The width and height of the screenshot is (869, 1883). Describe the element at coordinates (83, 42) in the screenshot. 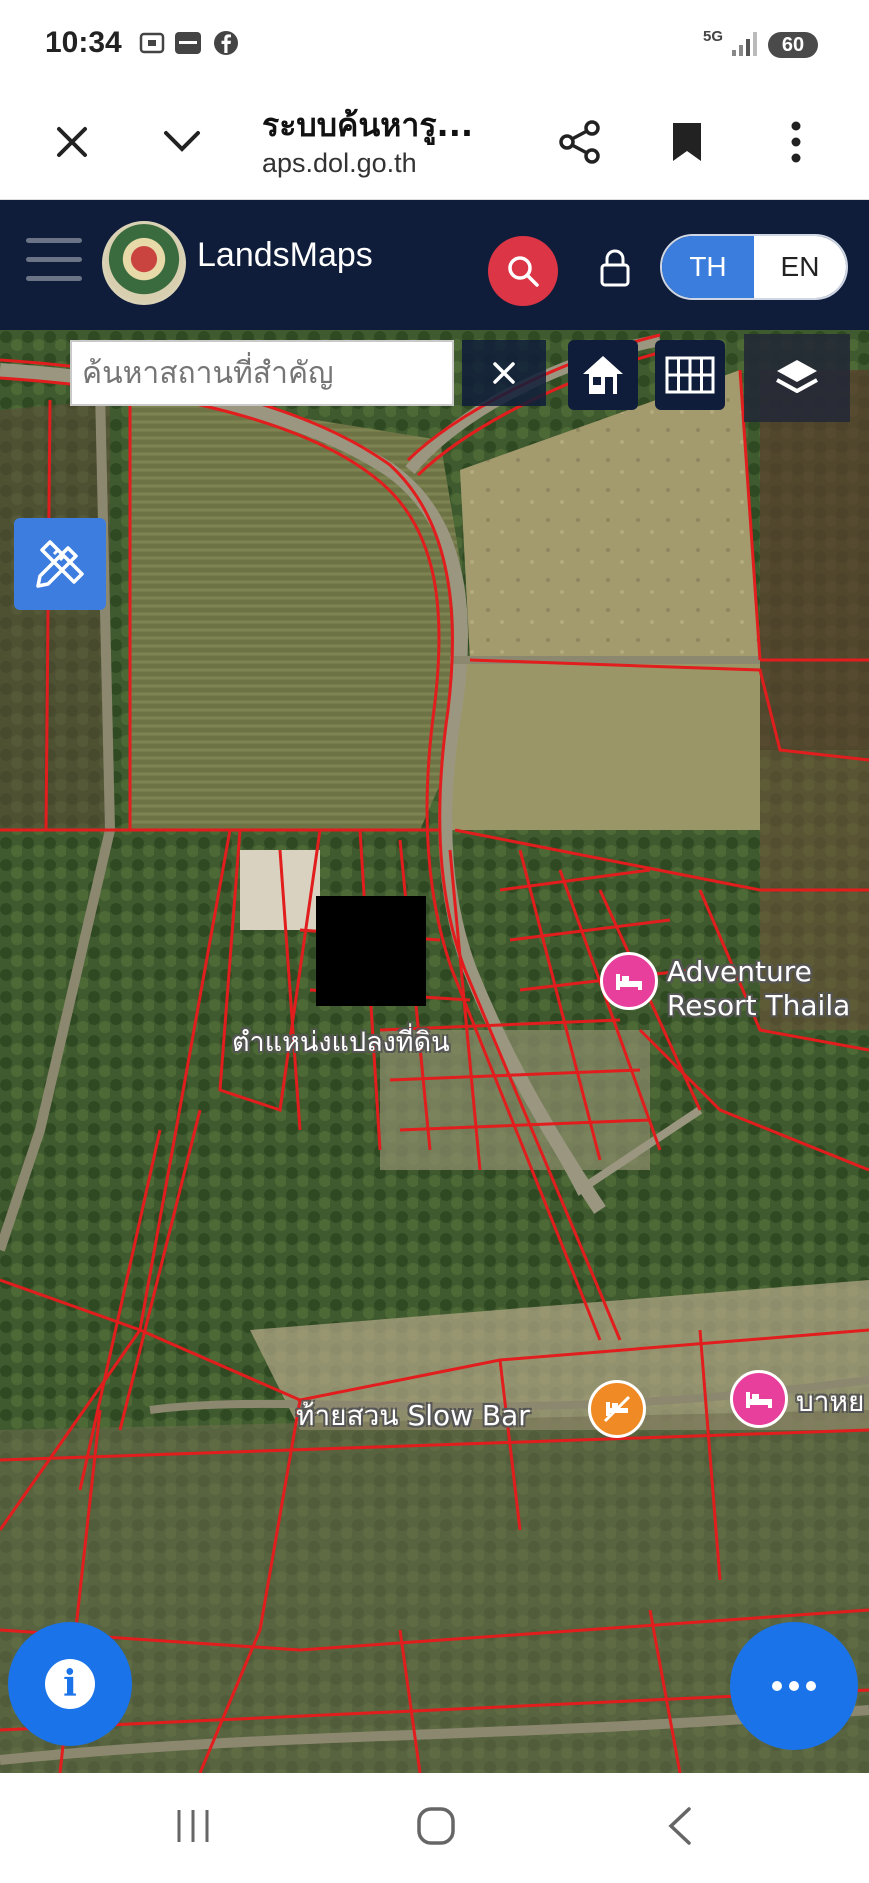

I see `status-time: 10:34` at that location.